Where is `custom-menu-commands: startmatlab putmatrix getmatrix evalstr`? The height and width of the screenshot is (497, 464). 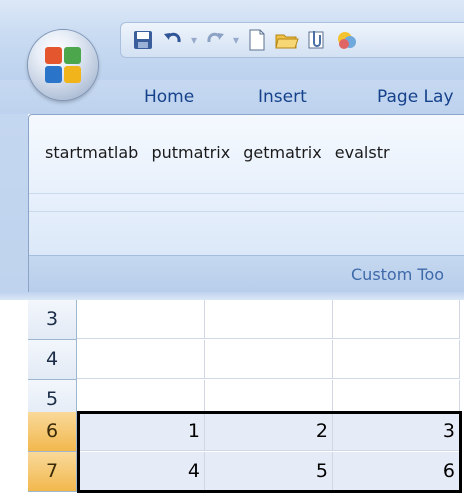
custom-menu-commands: startmatlab putmatrix getmatrix evalstr is located at coordinates (221, 152).